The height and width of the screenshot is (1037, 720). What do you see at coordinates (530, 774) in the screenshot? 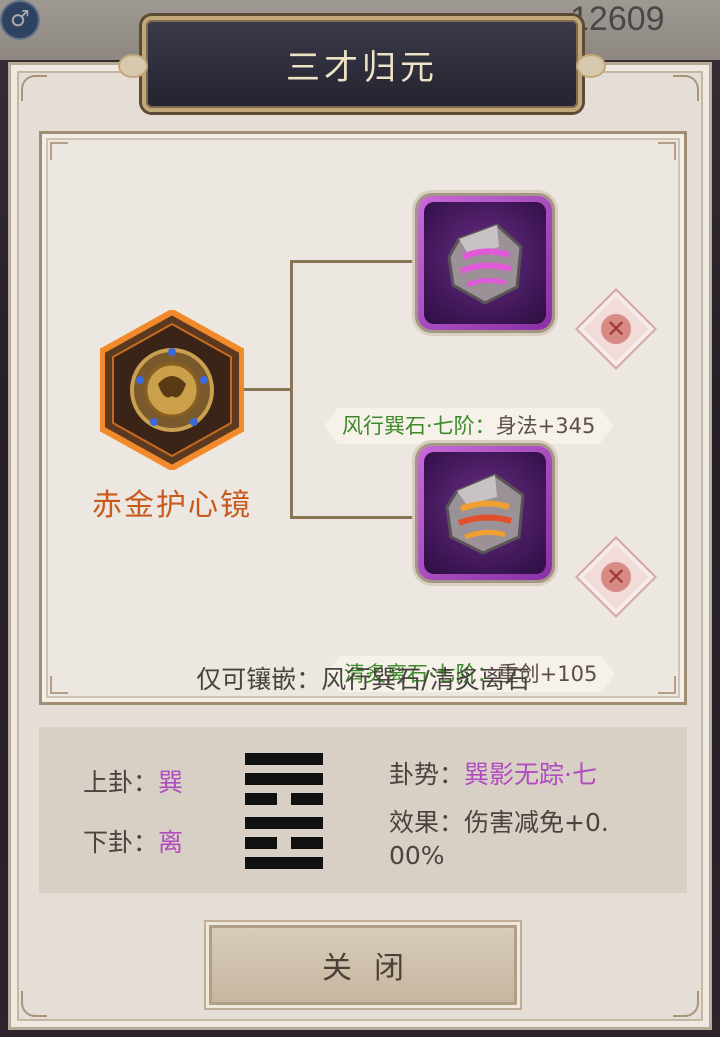
I see `trend-value: 巽影无踪·七` at bounding box center [530, 774].